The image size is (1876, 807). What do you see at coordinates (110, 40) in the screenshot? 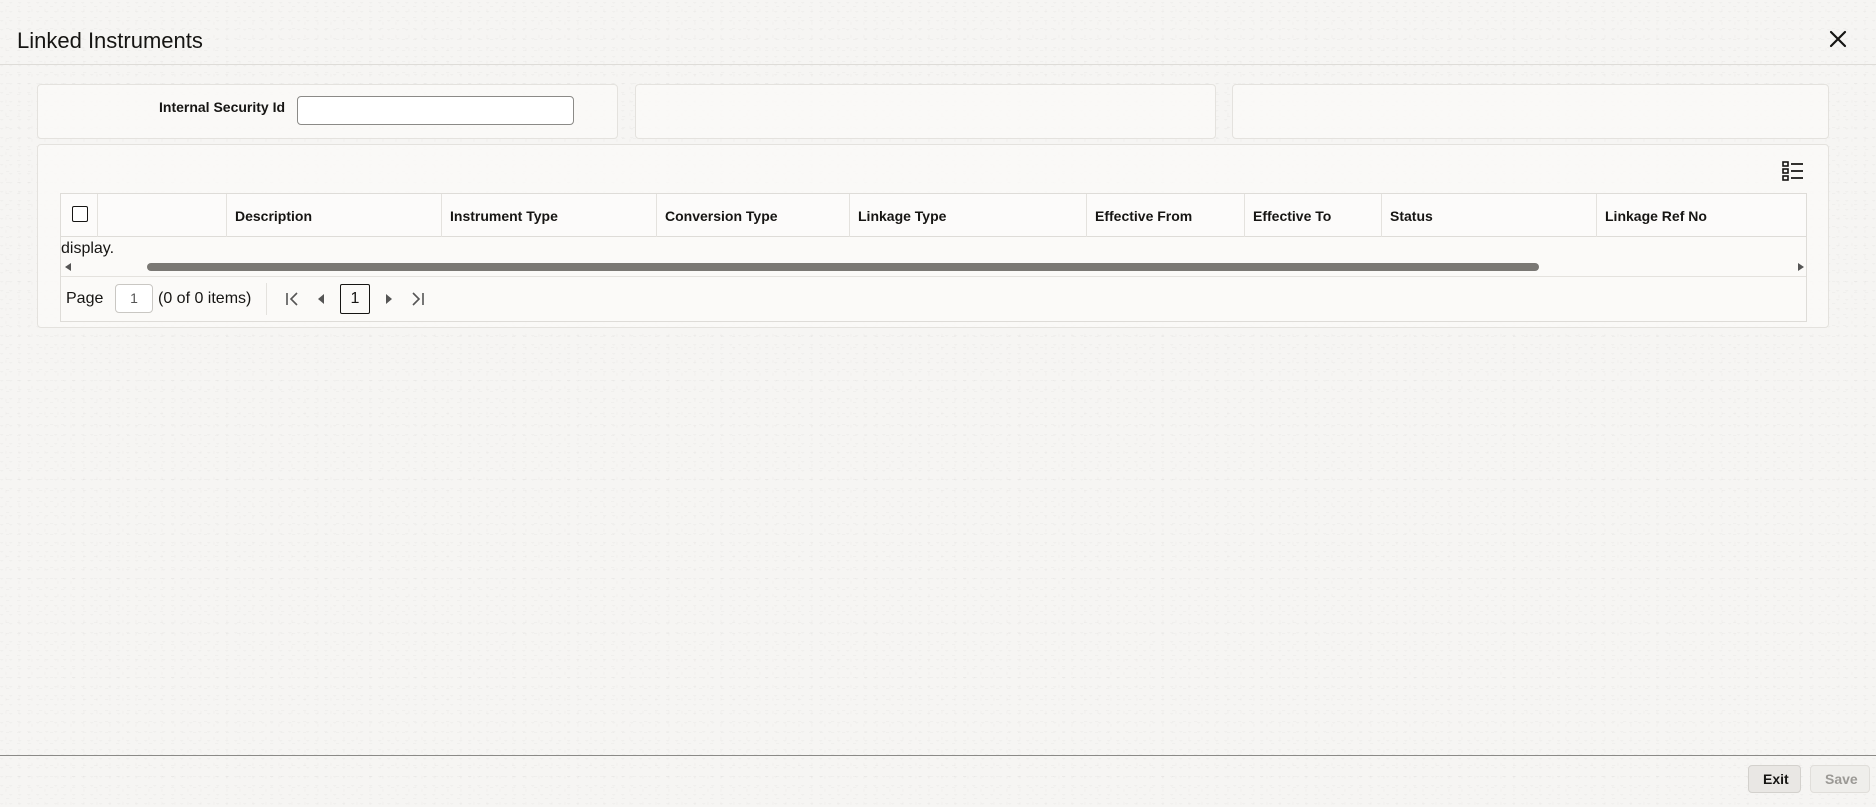
I see `page-title: Linked Instruments` at bounding box center [110, 40].